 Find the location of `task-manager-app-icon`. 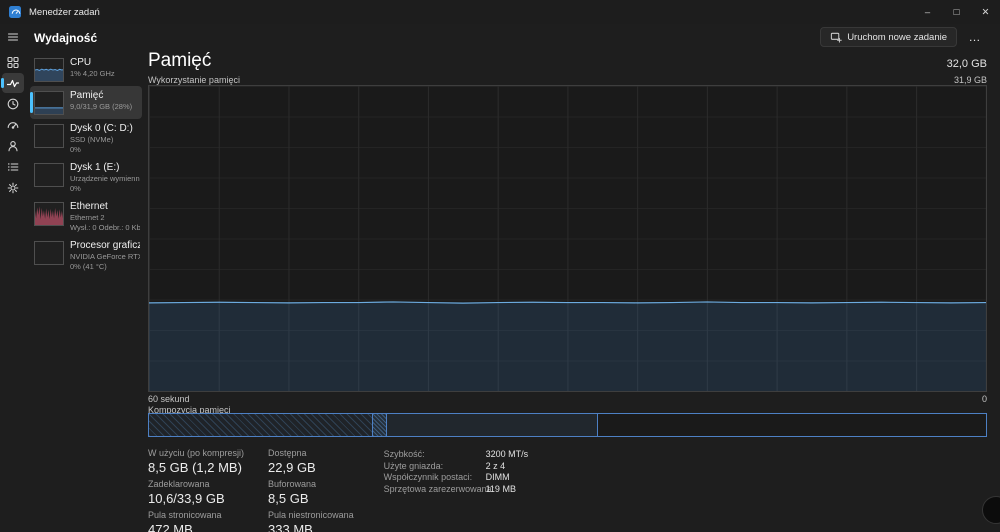

task-manager-app-icon is located at coordinates (15, 12).